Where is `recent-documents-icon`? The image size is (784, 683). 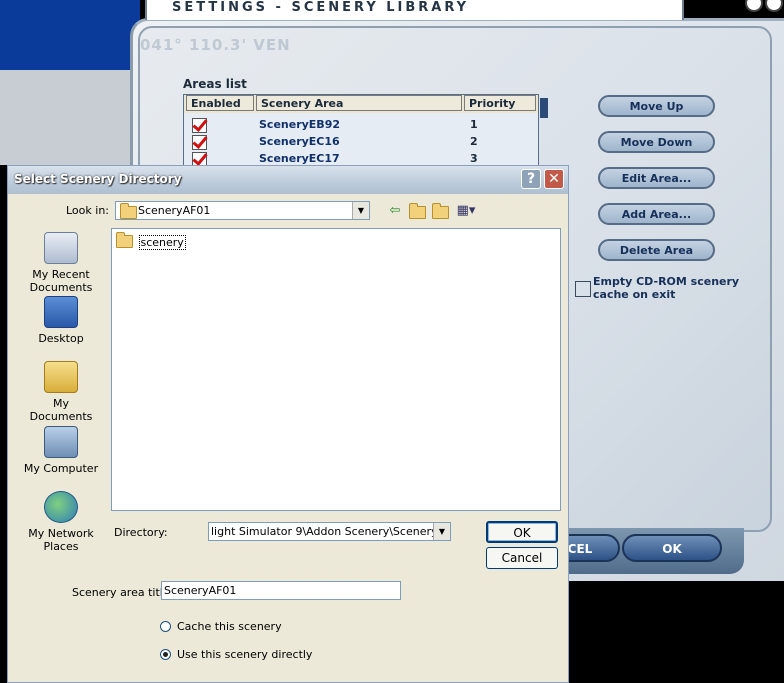
recent-documents-icon is located at coordinates (61, 248).